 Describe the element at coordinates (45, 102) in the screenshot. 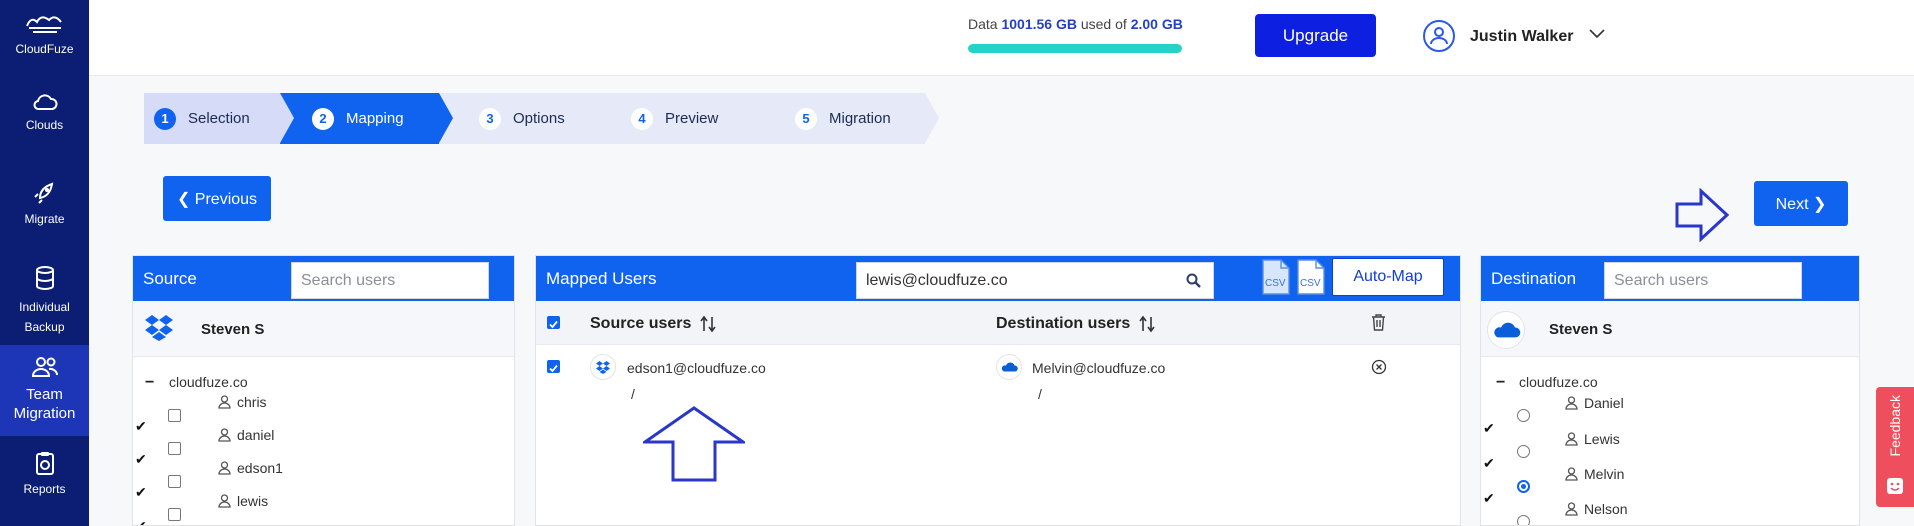

I see `cloud-icon` at that location.